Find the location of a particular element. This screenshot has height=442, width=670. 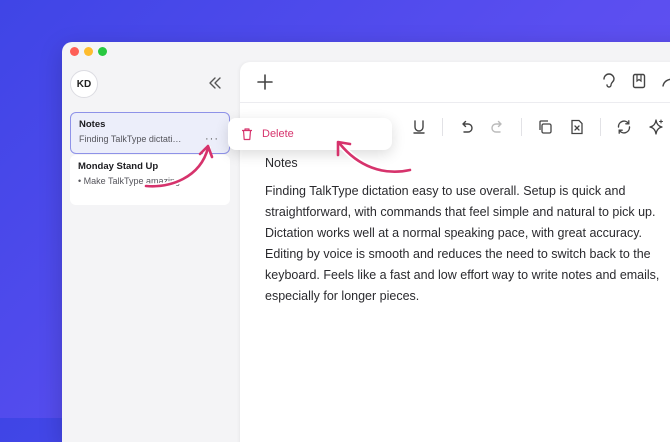

trash-icon is located at coordinates (247, 134).